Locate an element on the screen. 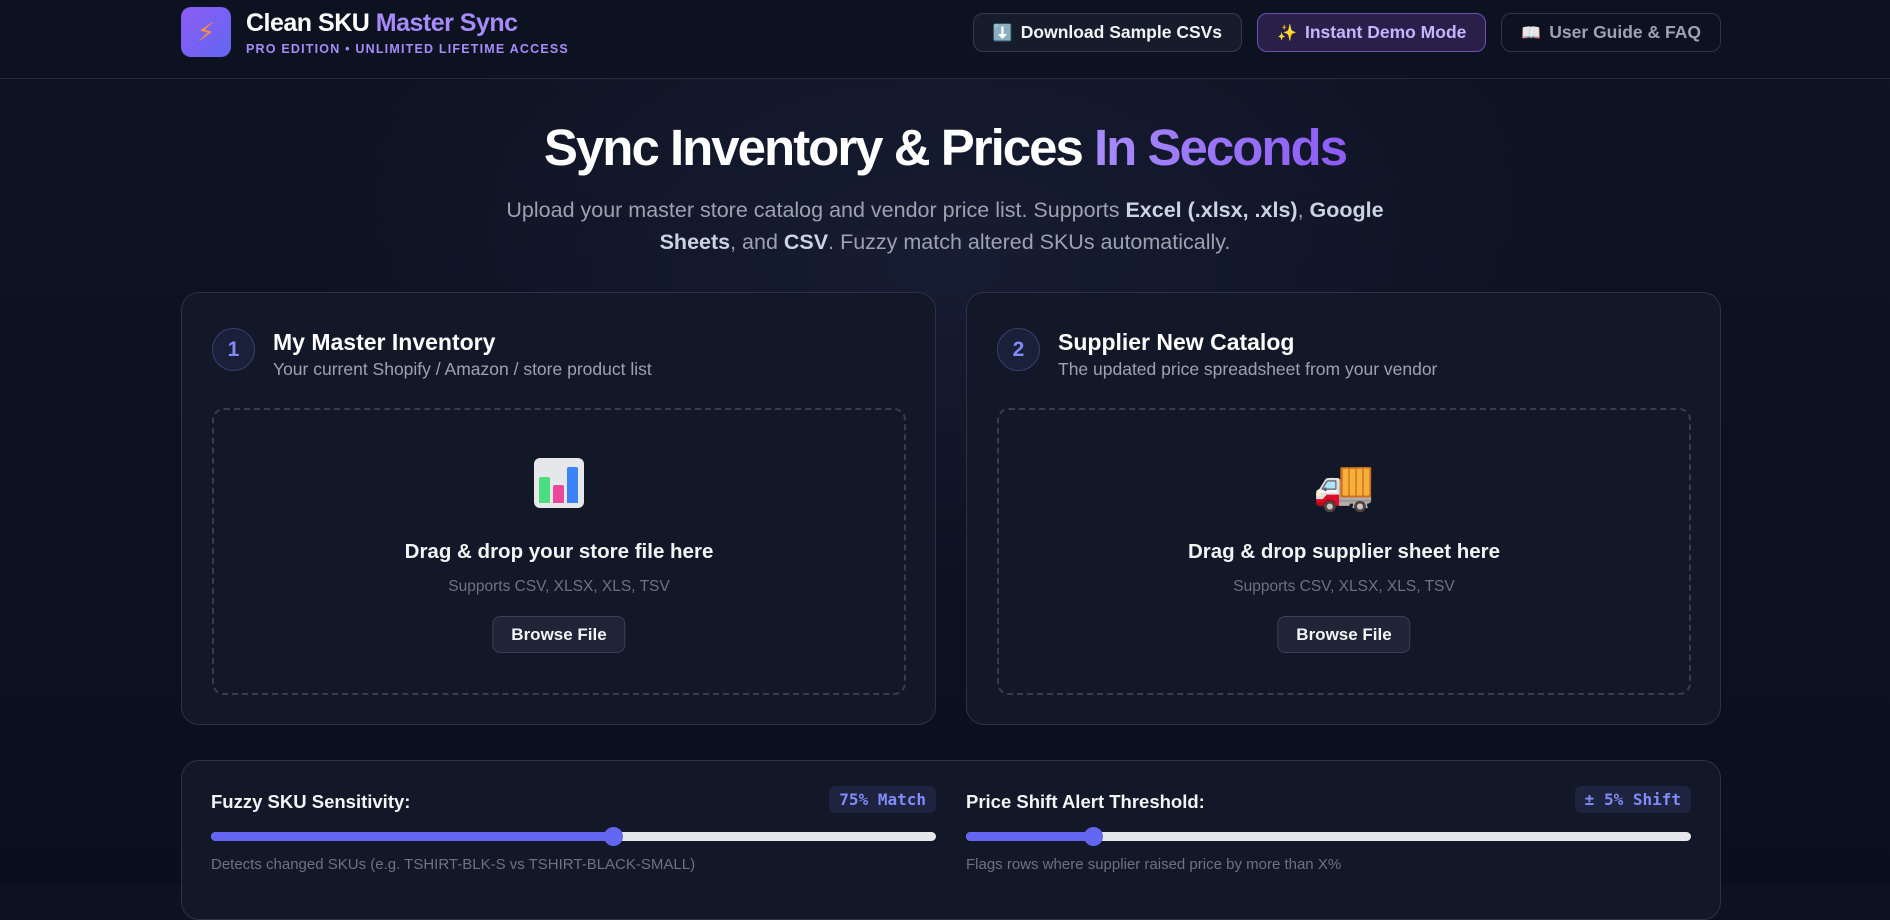 This screenshot has width=1890, height=920. step-badge: 2 is located at coordinates (1018, 349).